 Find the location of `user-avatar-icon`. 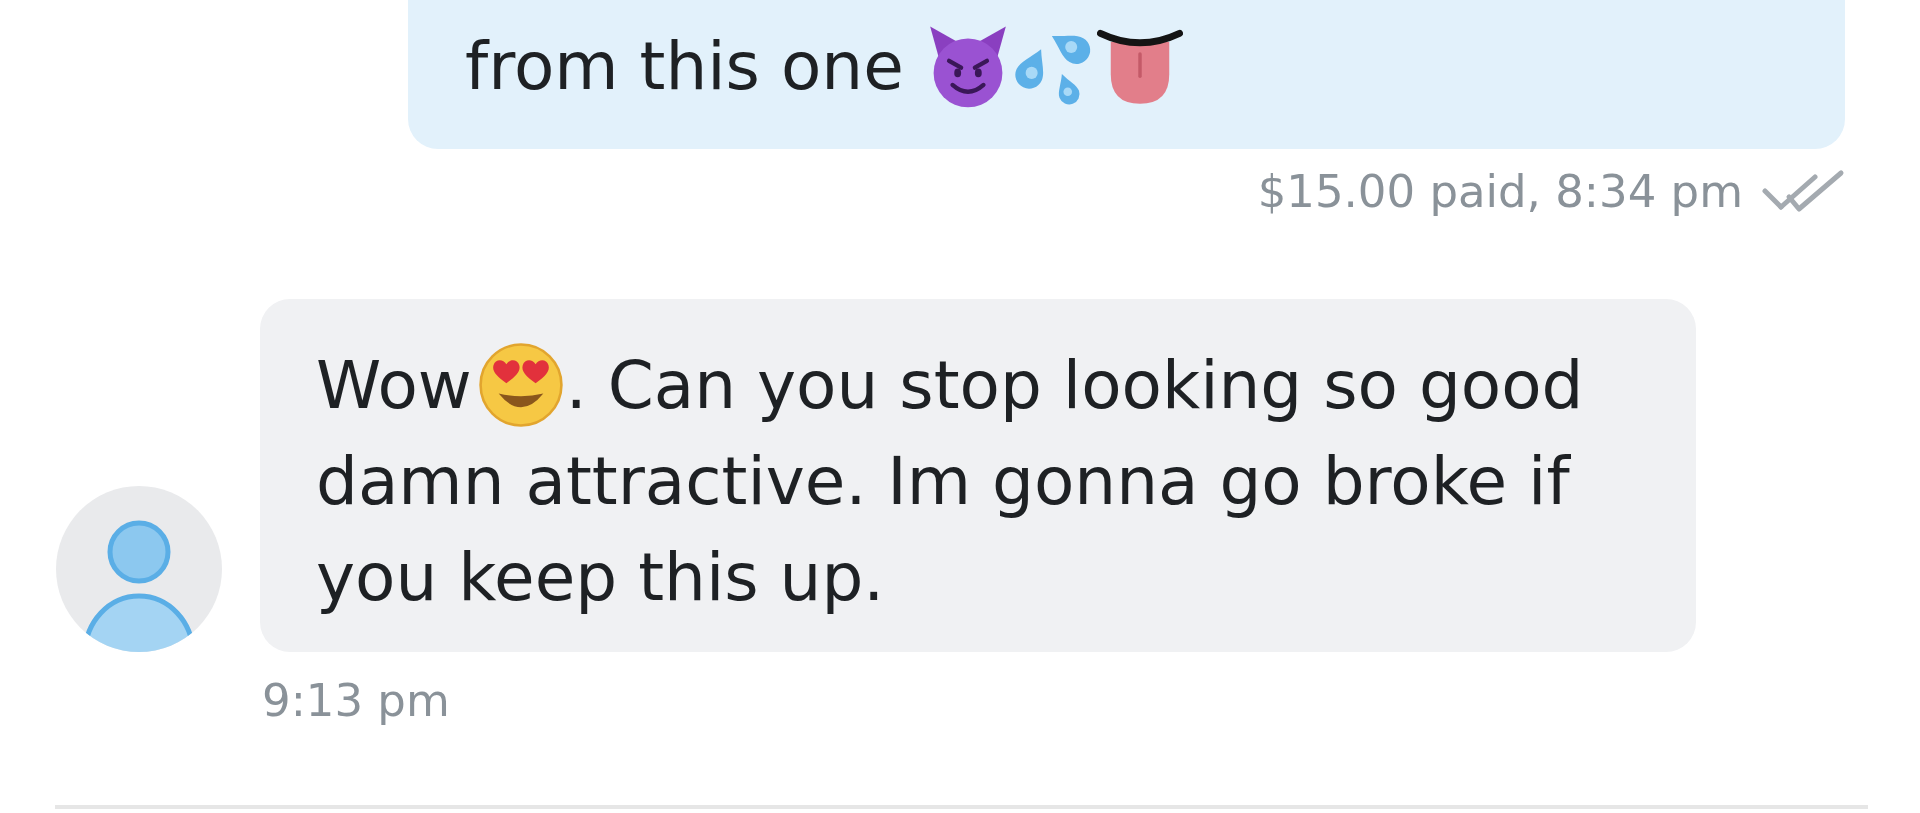

user-avatar-icon is located at coordinates (139, 569).